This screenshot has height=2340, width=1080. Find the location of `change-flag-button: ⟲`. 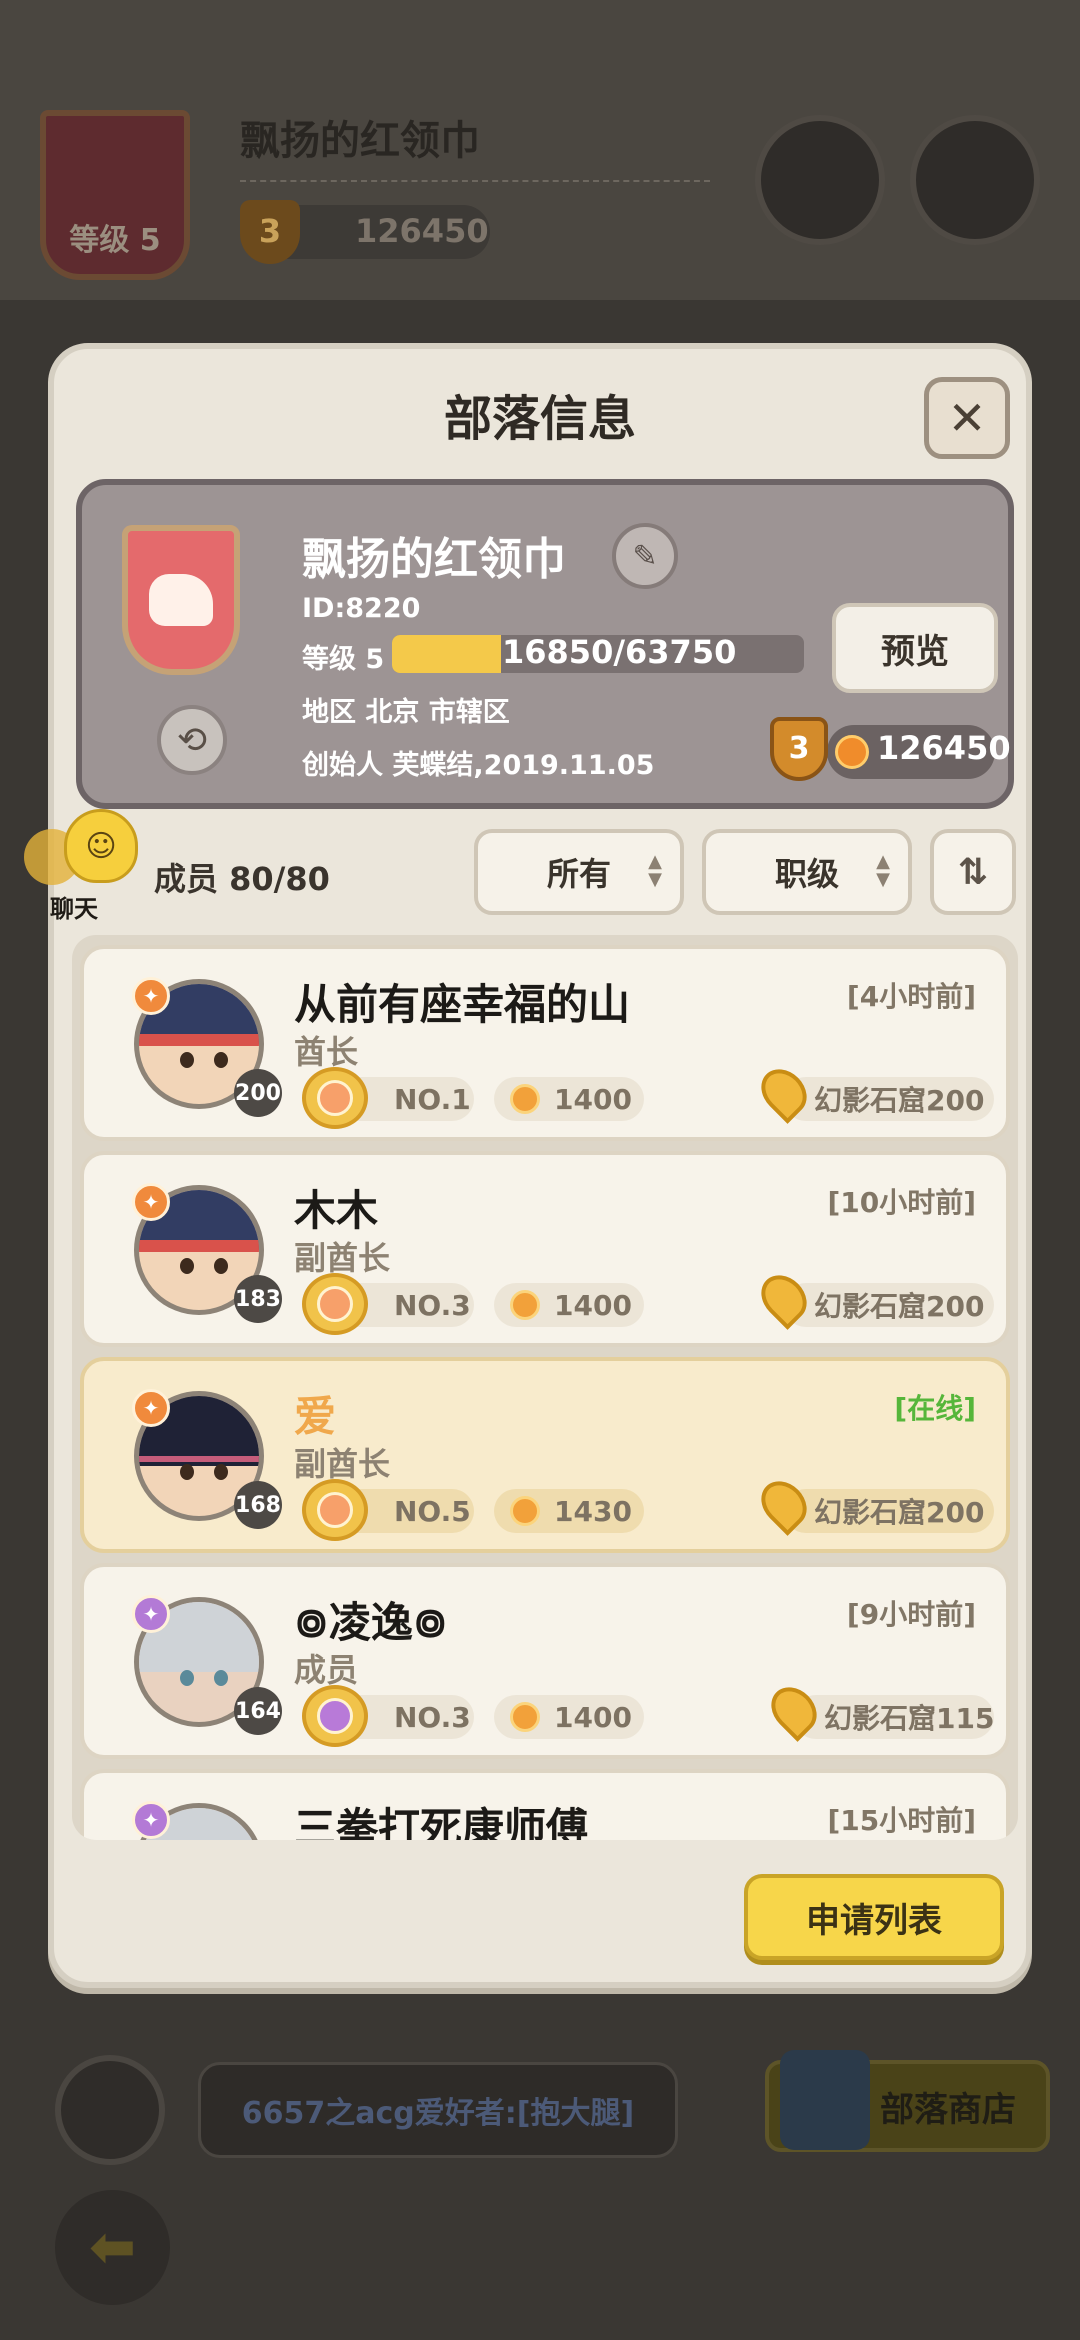

change-flag-button: ⟲ is located at coordinates (192, 740).